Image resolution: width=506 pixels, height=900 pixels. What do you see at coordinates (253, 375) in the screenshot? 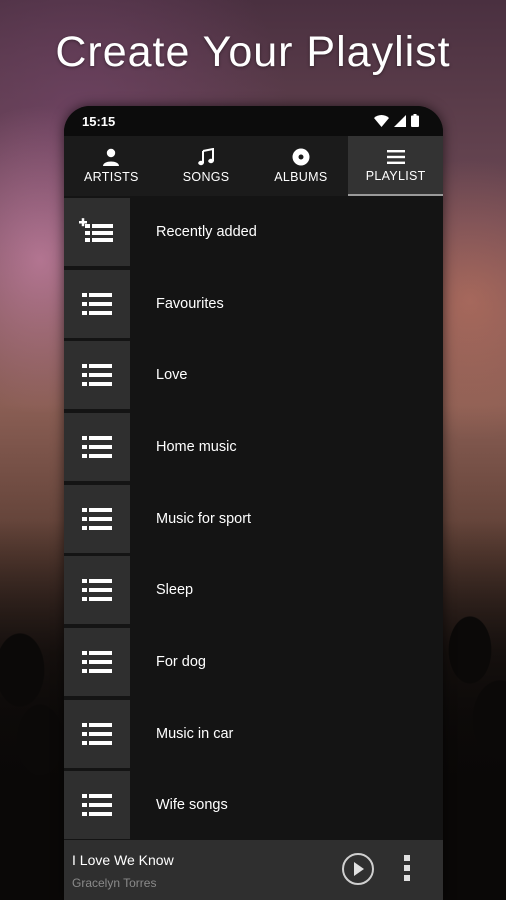
I see `playlist-item-love: Love` at bounding box center [253, 375].